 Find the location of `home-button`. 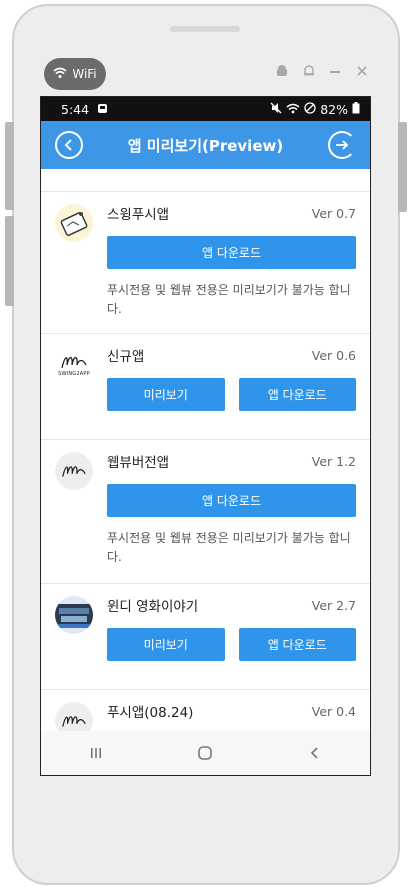

home-button is located at coordinates (205, 753).